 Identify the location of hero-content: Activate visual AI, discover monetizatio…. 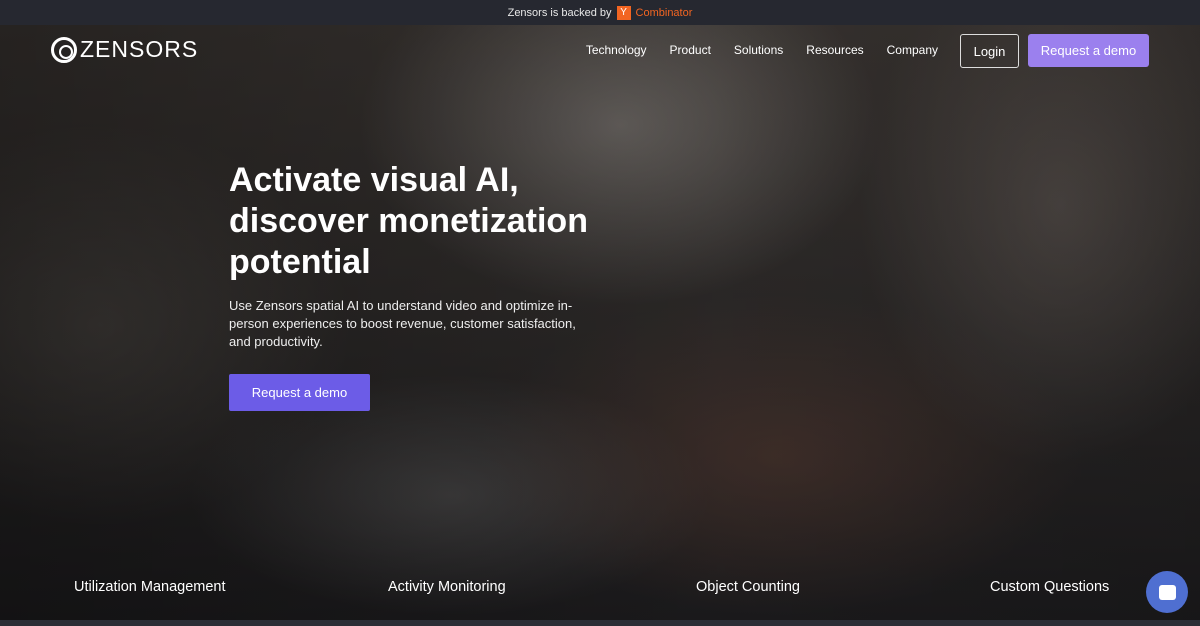
(409, 285).